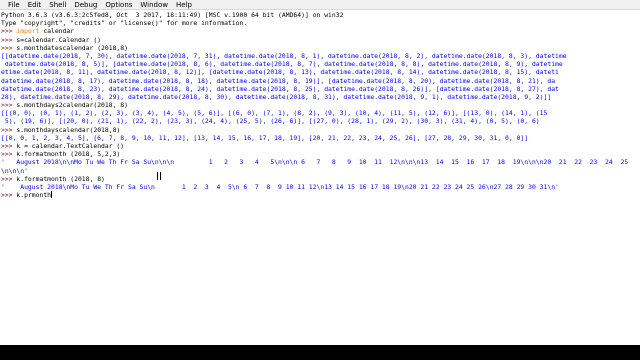 This screenshot has height=360, width=640. I want to click on command-line: >>> s=calendar.Calendar (), so click(320, 40).